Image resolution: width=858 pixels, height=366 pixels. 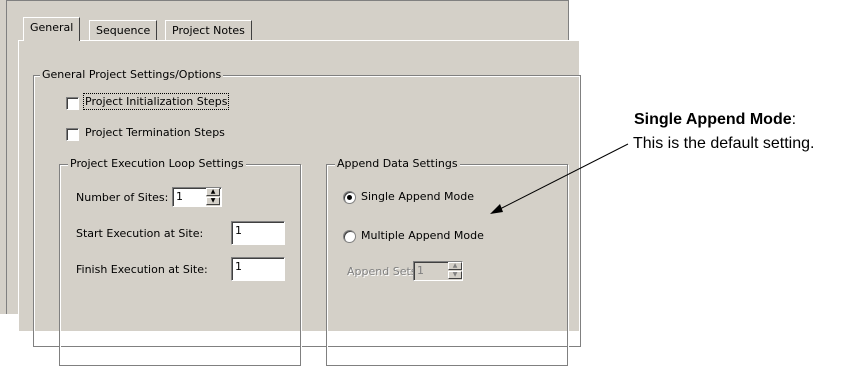 I want to click on arrow-head-icon, so click(x=496, y=209).